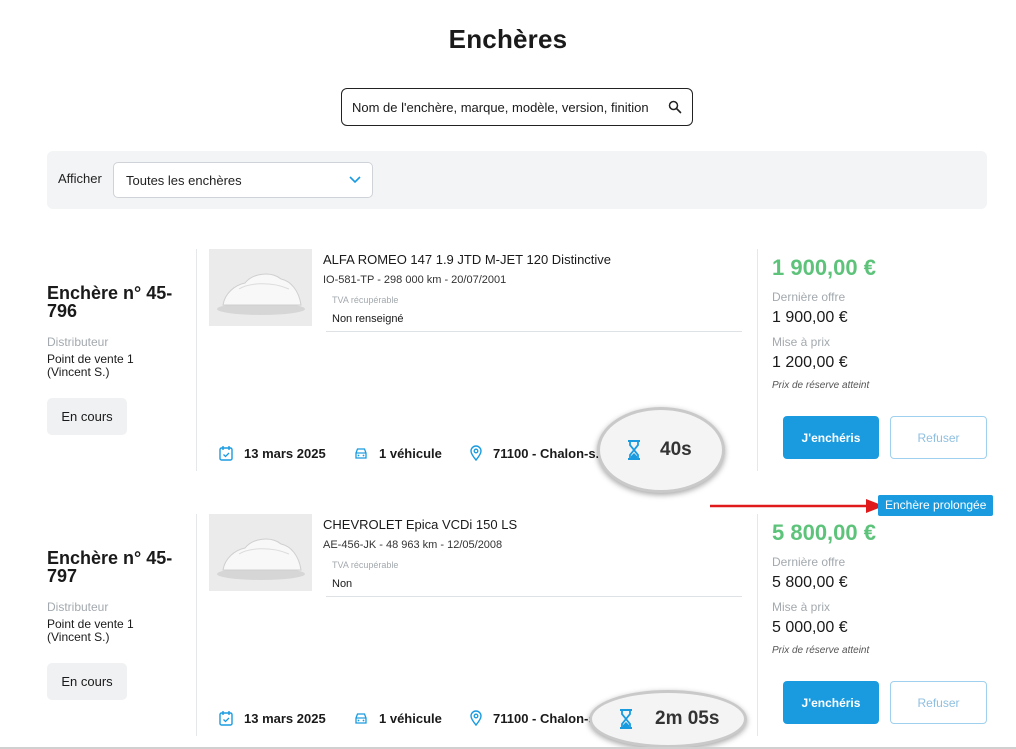 This screenshot has width=1016, height=749. I want to click on filter-bar: Afficher Toutes les enchères, so click(517, 180).